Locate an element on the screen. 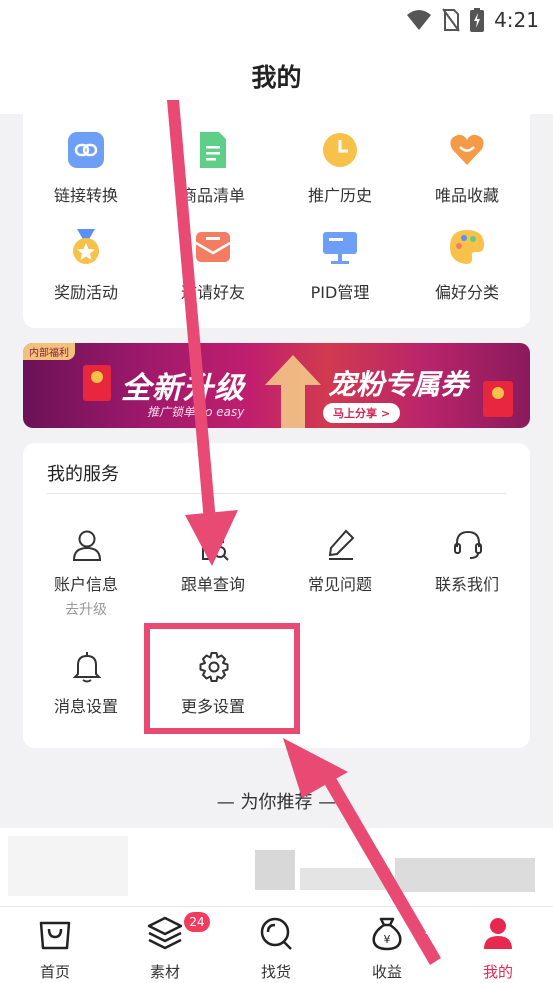 The image size is (553, 983). shopping-bag-icon is located at coordinates (55, 935).